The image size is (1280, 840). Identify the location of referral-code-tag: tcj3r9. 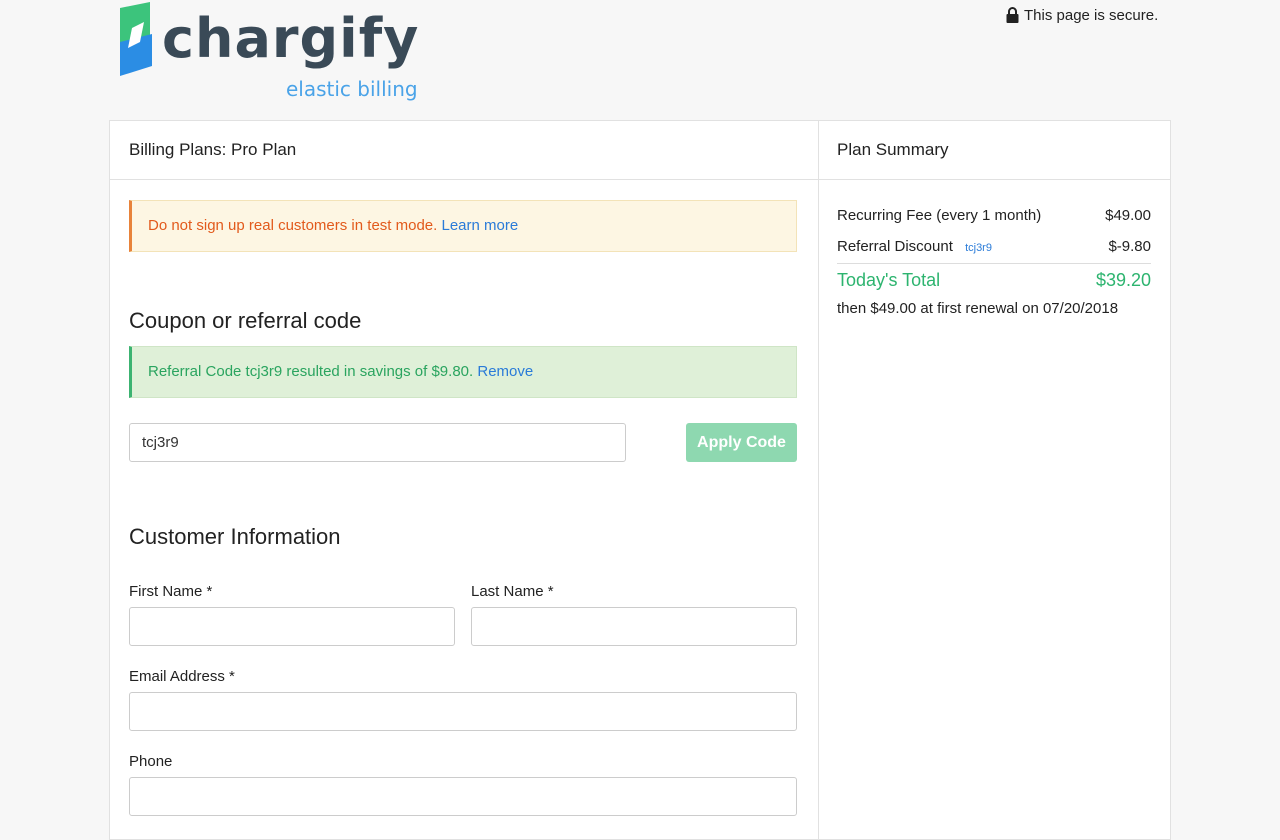
(978, 248).